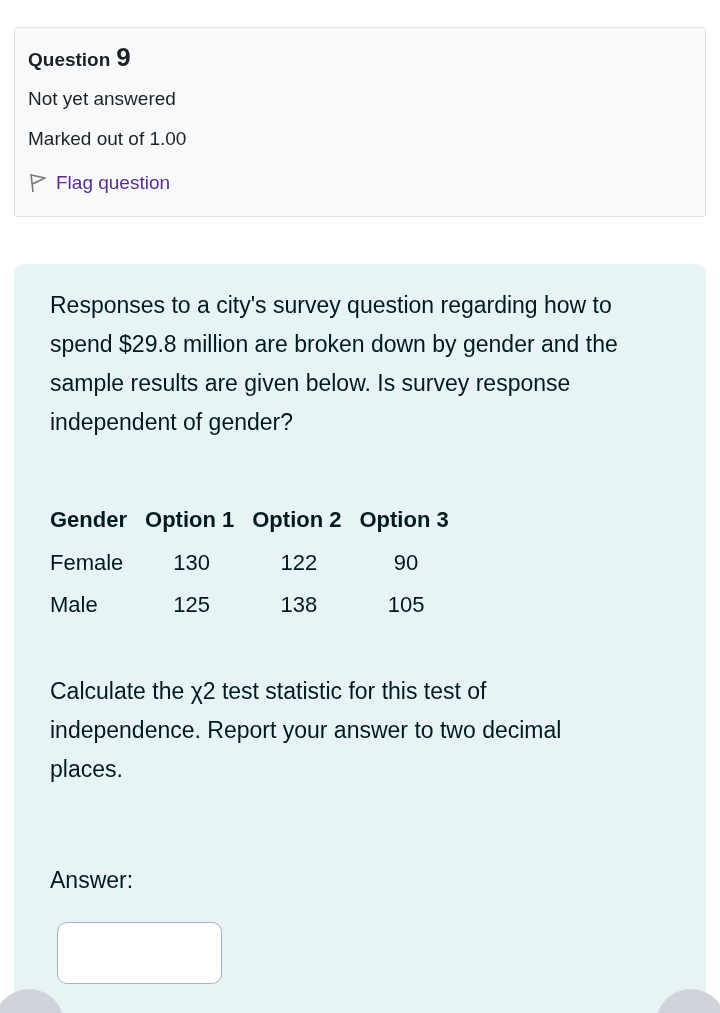  What do you see at coordinates (123, 57) in the screenshot?
I see `question-number: 9` at bounding box center [123, 57].